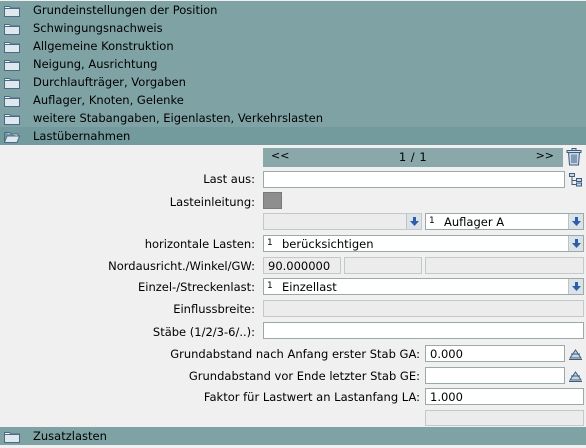 The height and width of the screenshot is (448, 586). Describe the element at coordinates (203, 332) in the screenshot. I see `staebe-label: Stäbe (1/2/3-6/..):` at that location.